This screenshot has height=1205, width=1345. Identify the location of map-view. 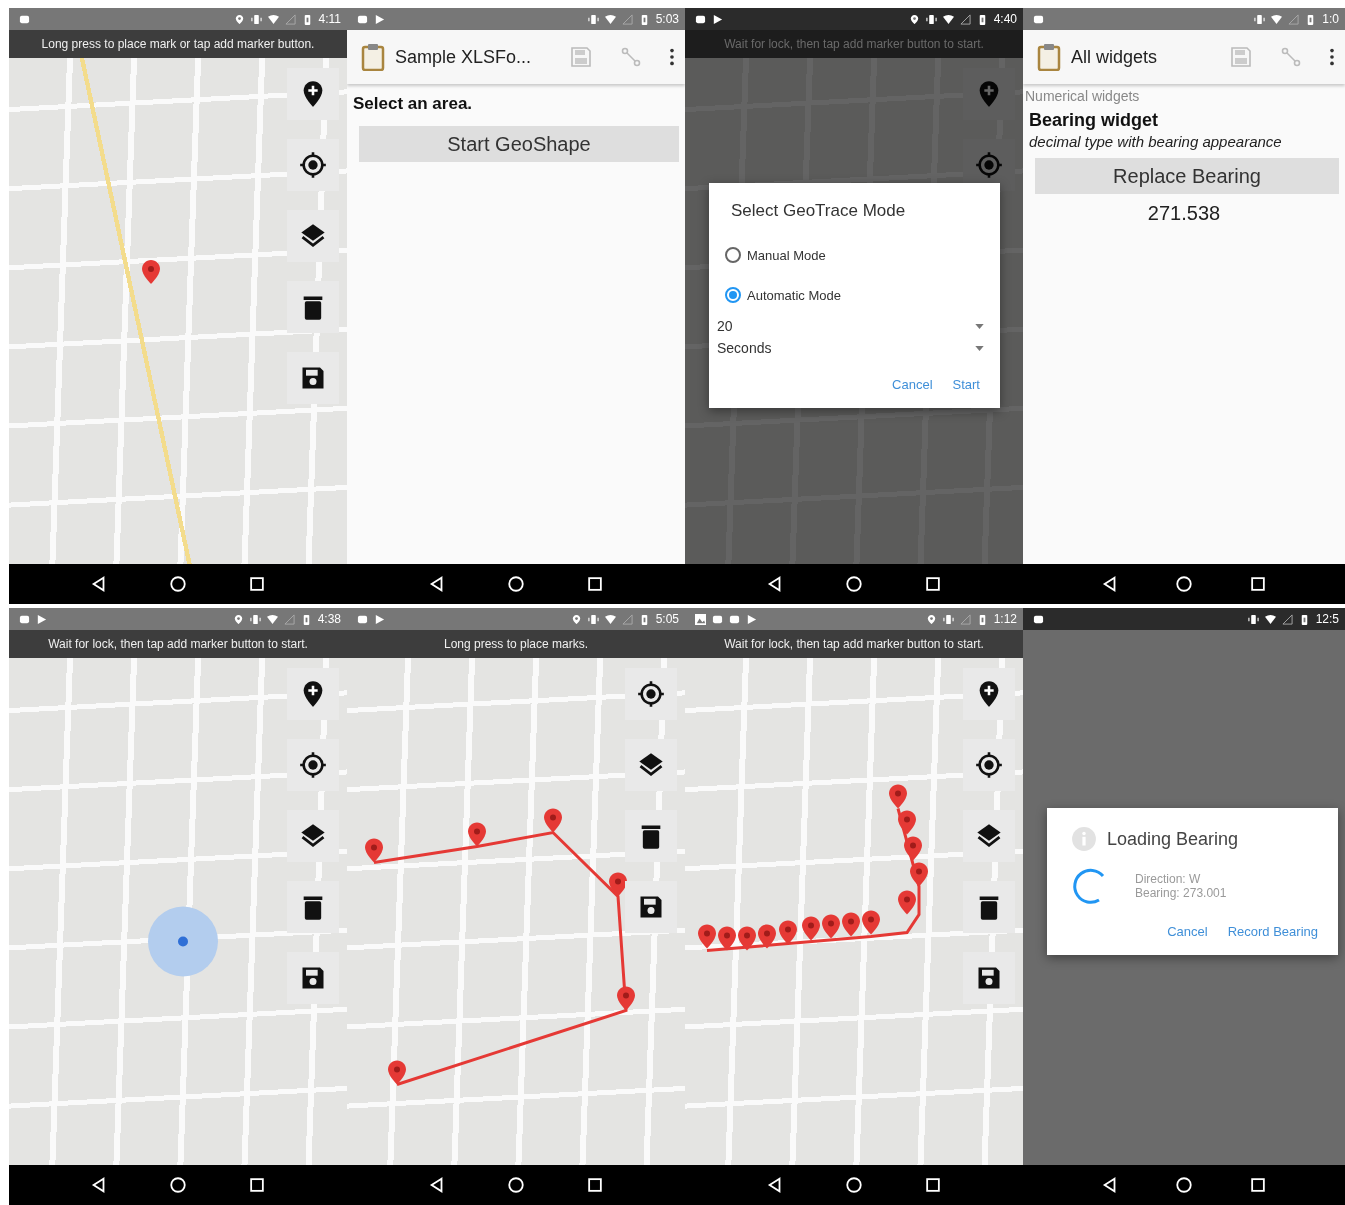
(854, 911).